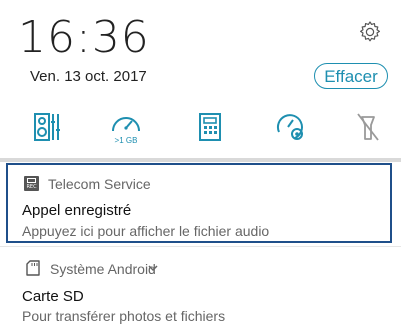 Image resolution: width=401 pixels, height=329 pixels. I want to click on notification-app-name: Système Android, so click(103, 269).